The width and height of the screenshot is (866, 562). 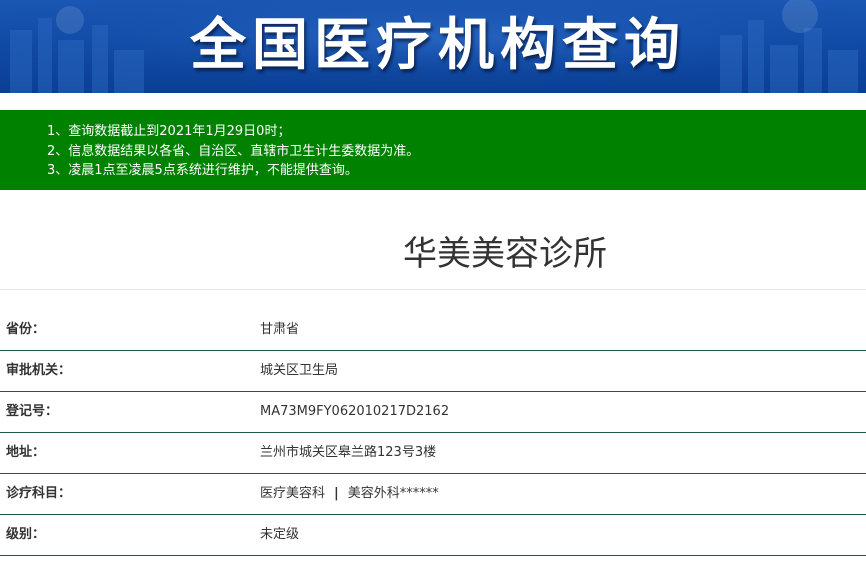 What do you see at coordinates (32, 411) in the screenshot?
I see `registration-number-label: 登记号：` at bounding box center [32, 411].